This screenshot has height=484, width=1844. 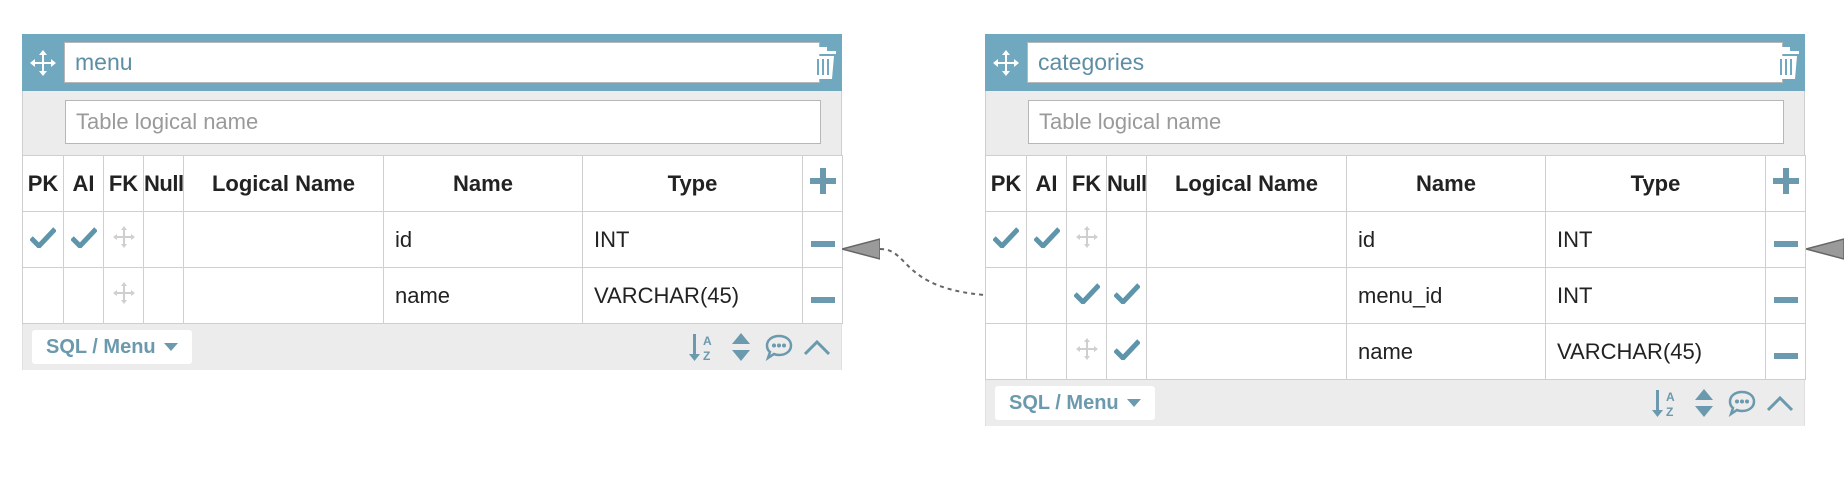 What do you see at coordinates (1046, 183) in the screenshot?
I see `ai-header: AI` at bounding box center [1046, 183].